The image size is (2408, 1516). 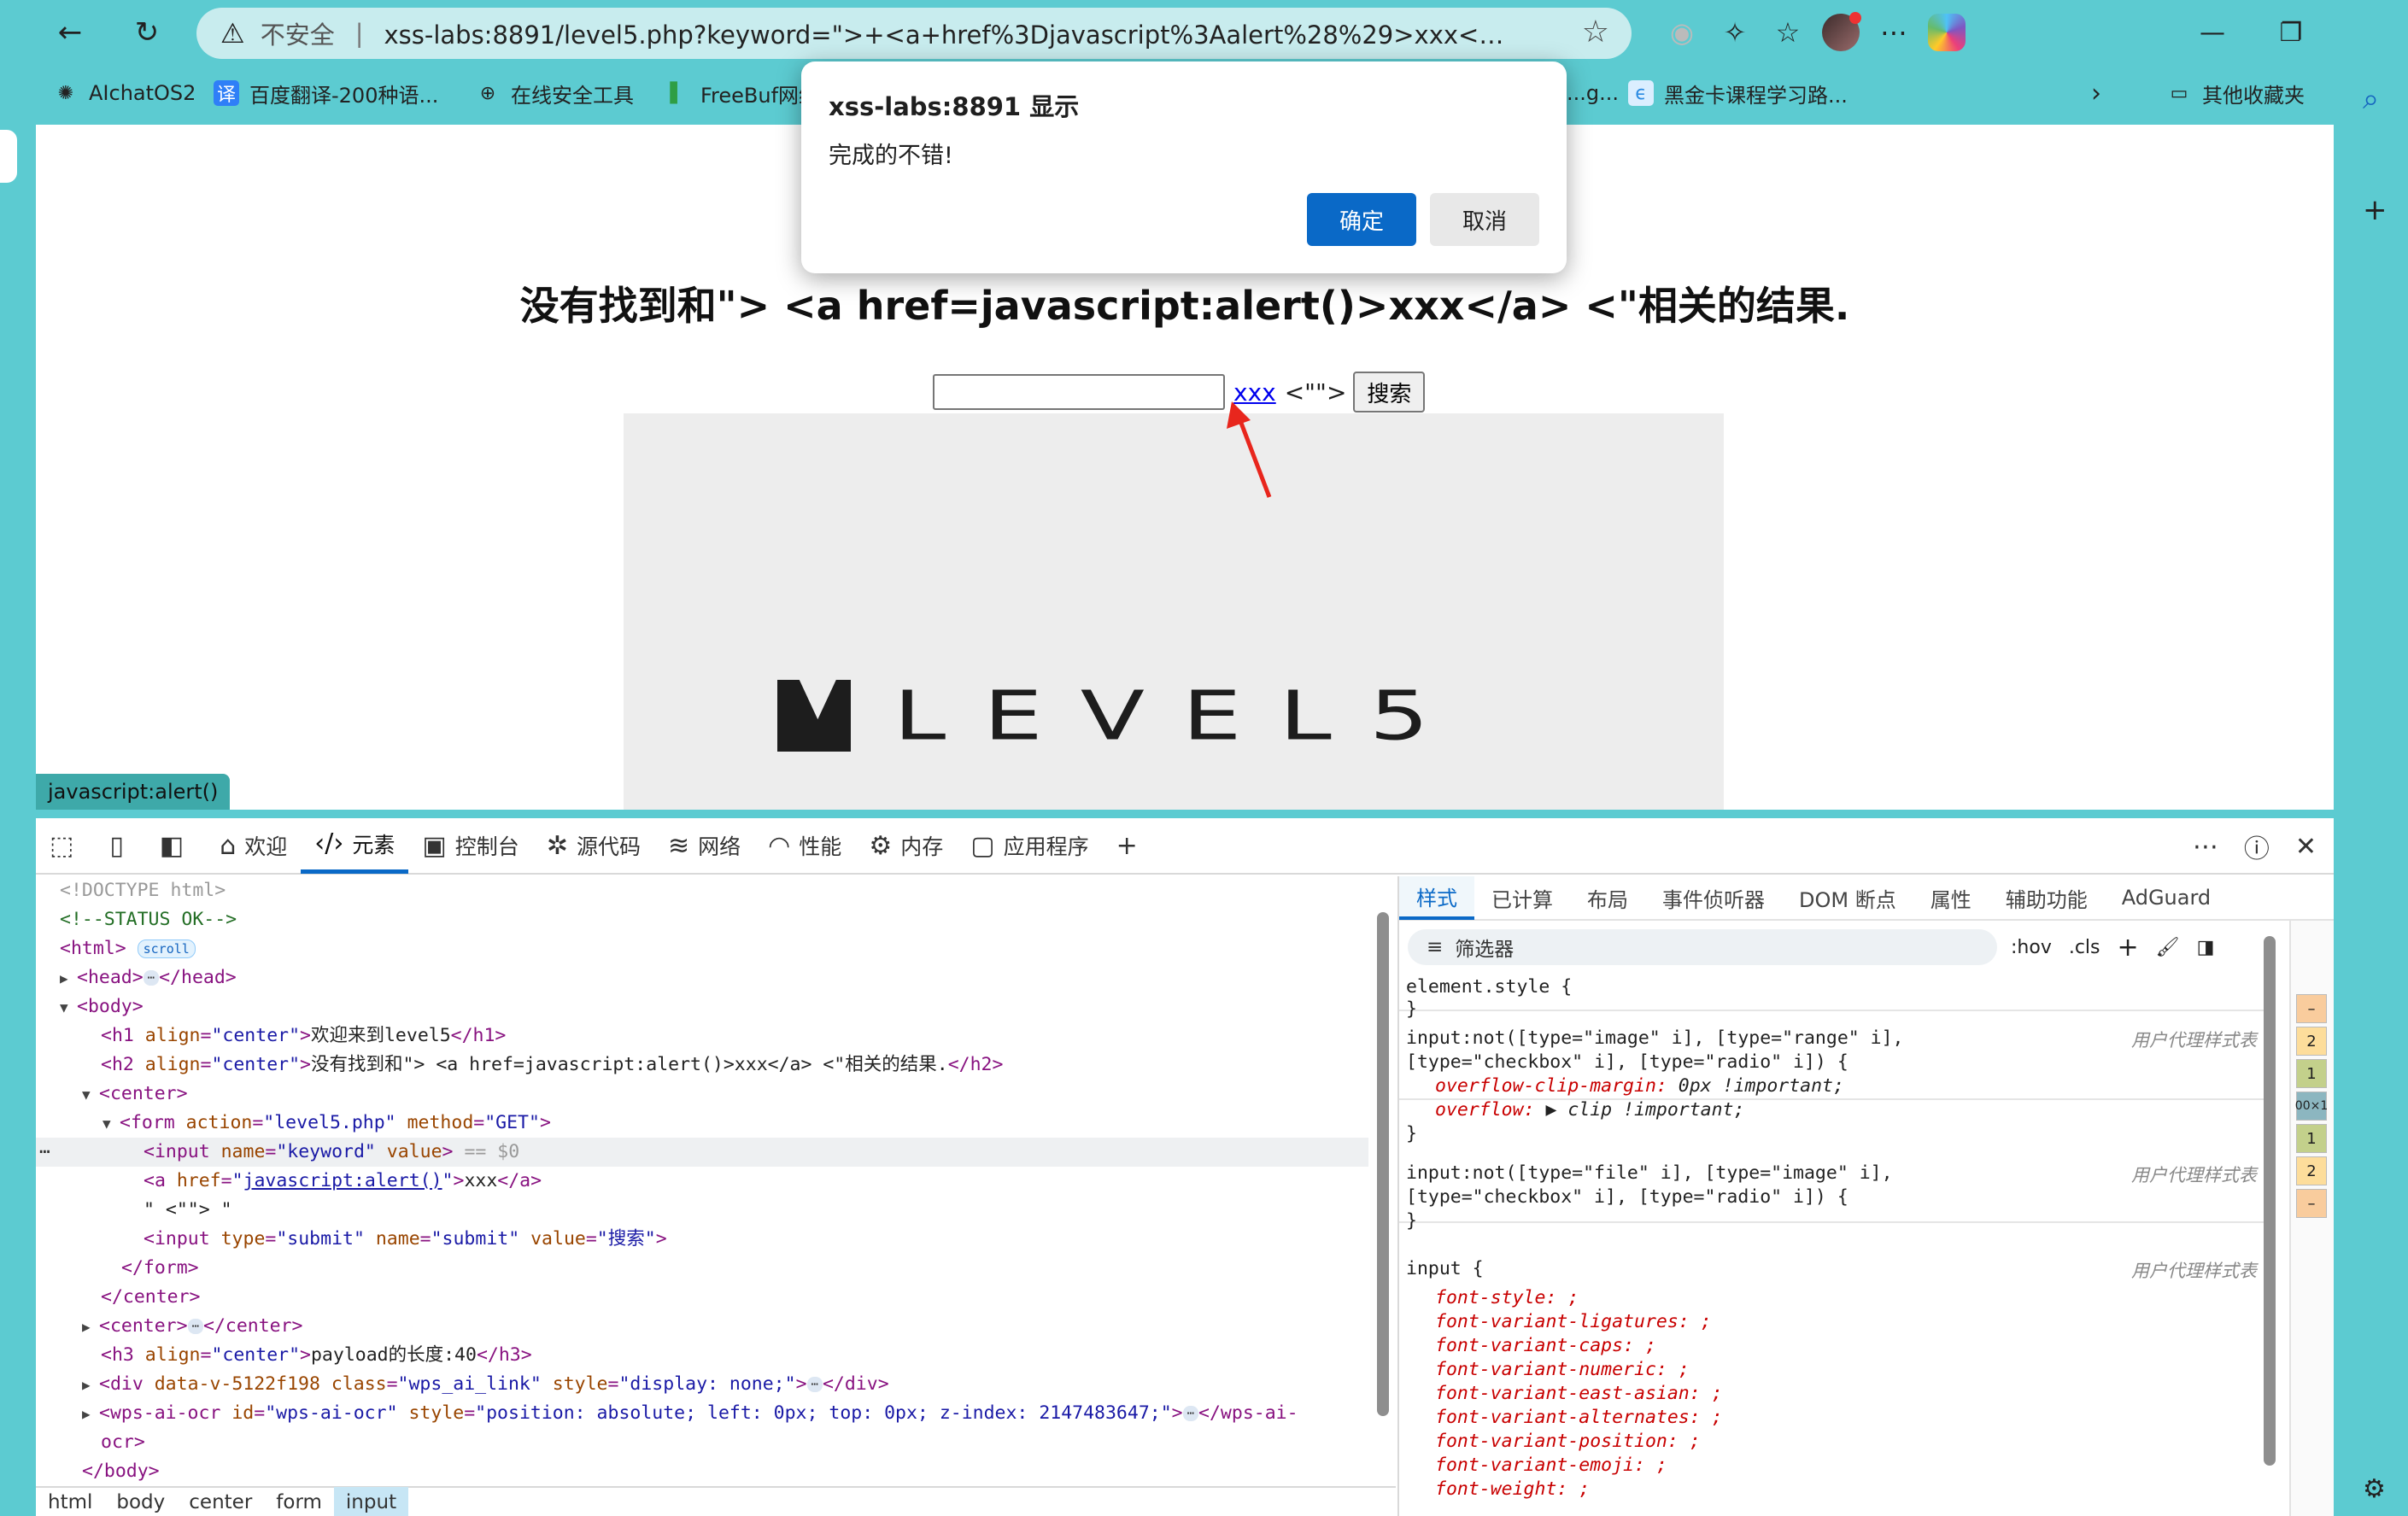 I want to click on crumb-body: body, so click(x=140, y=1501).